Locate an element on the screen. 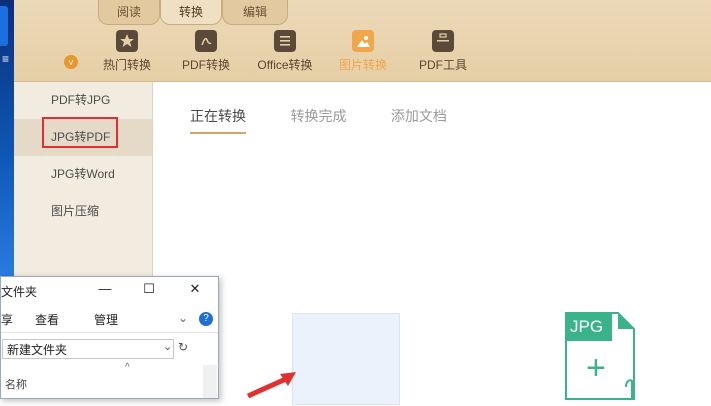  star-document-icon is located at coordinates (127, 41).